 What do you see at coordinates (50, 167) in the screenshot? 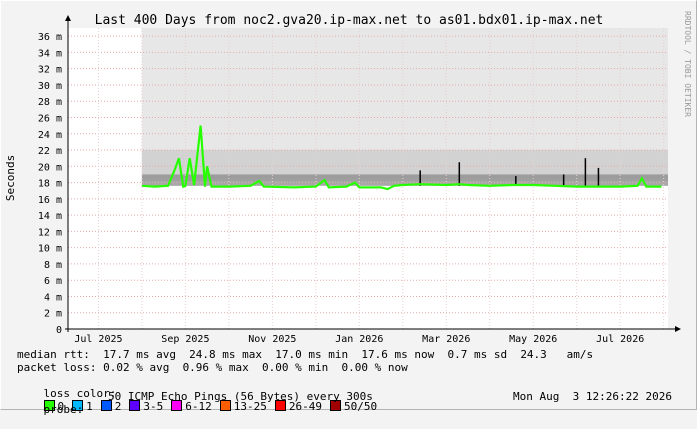
I see `y-tick-label: 20 m` at bounding box center [50, 167].